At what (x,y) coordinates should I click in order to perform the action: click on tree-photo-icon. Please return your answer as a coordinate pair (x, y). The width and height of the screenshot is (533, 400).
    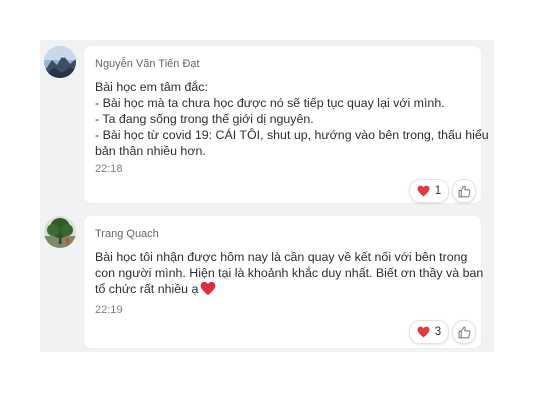
    Looking at the image, I should click on (60, 232).